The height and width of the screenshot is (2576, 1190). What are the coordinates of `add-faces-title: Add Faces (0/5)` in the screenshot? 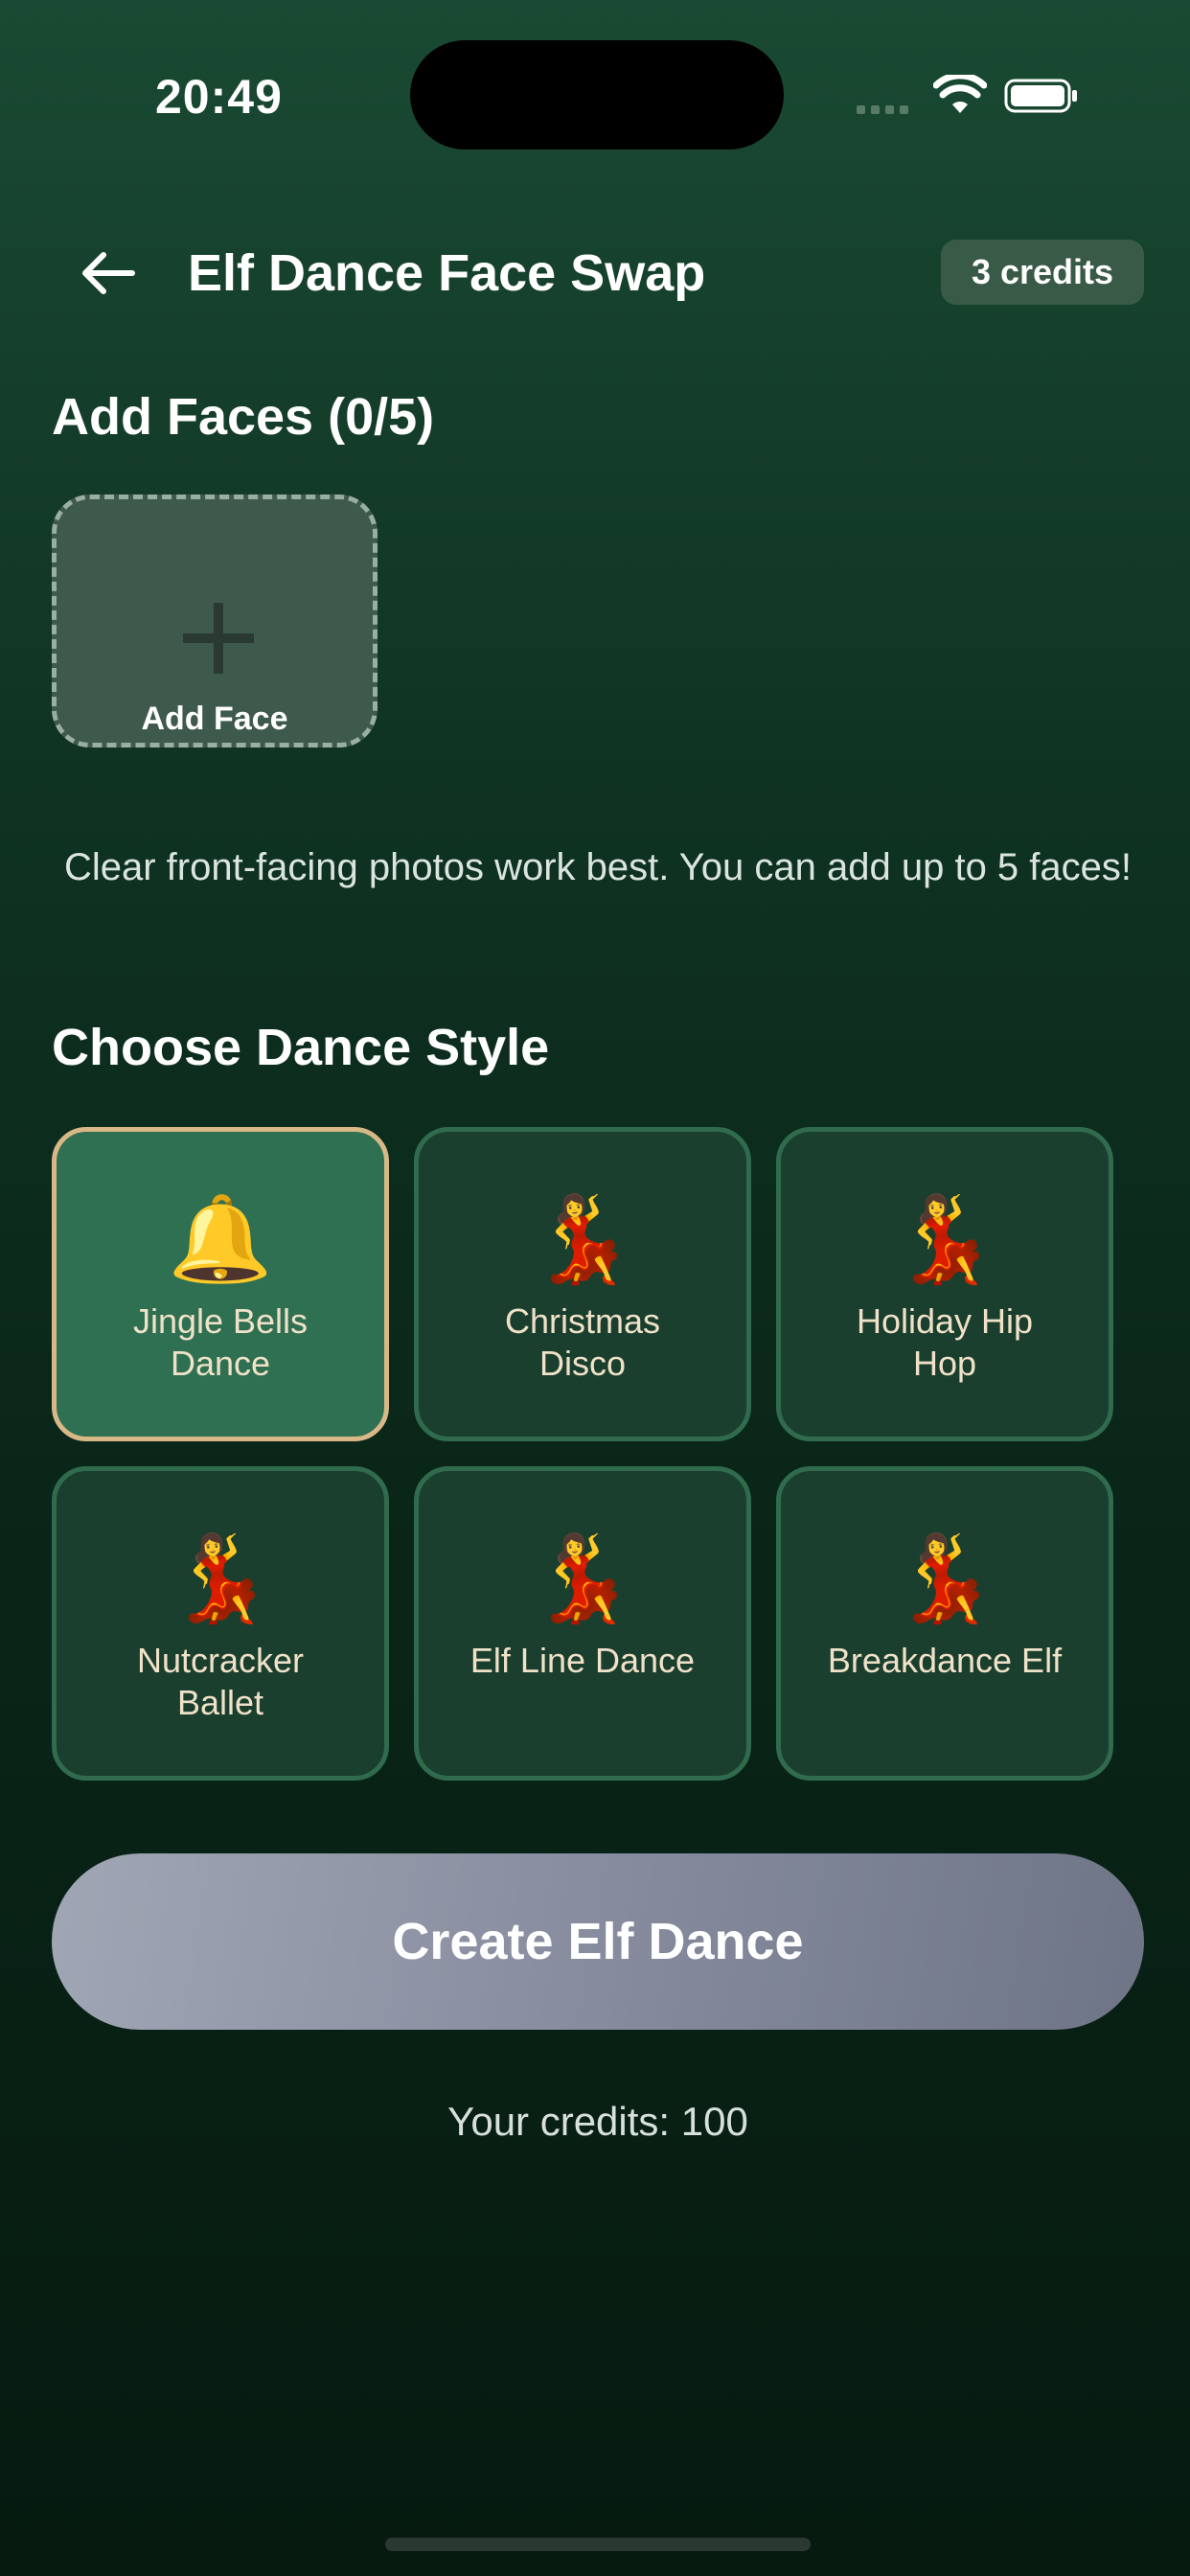 It's located at (244, 417).